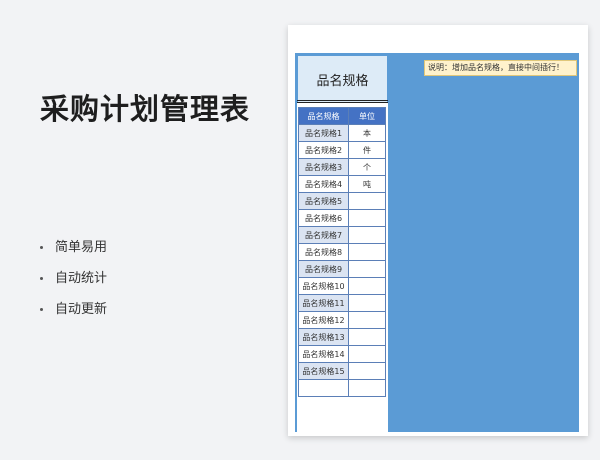 The height and width of the screenshot is (460, 600). I want to click on table-row: 品名规格7, so click(342, 235).